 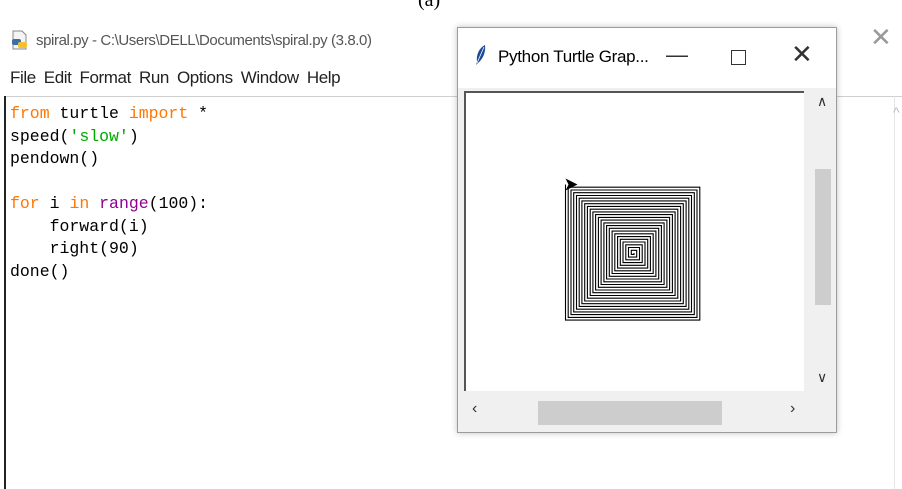 What do you see at coordinates (154, 81) in the screenshot?
I see `menu-run: Run` at bounding box center [154, 81].